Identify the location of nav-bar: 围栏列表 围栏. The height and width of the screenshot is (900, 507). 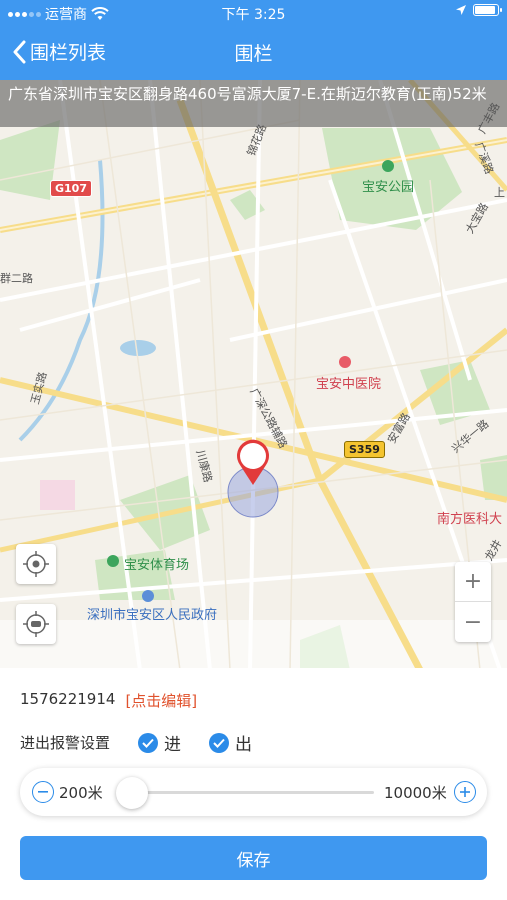
(253, 53).